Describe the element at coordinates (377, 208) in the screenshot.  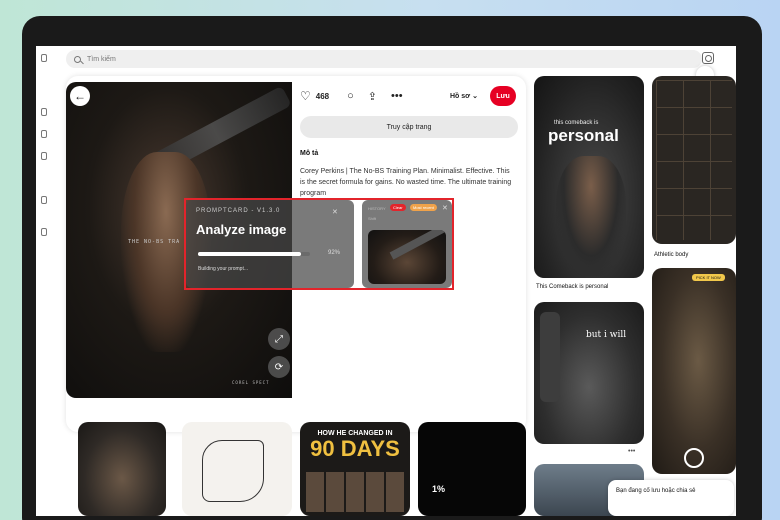
I see `history-label: HISTORY` at that location.